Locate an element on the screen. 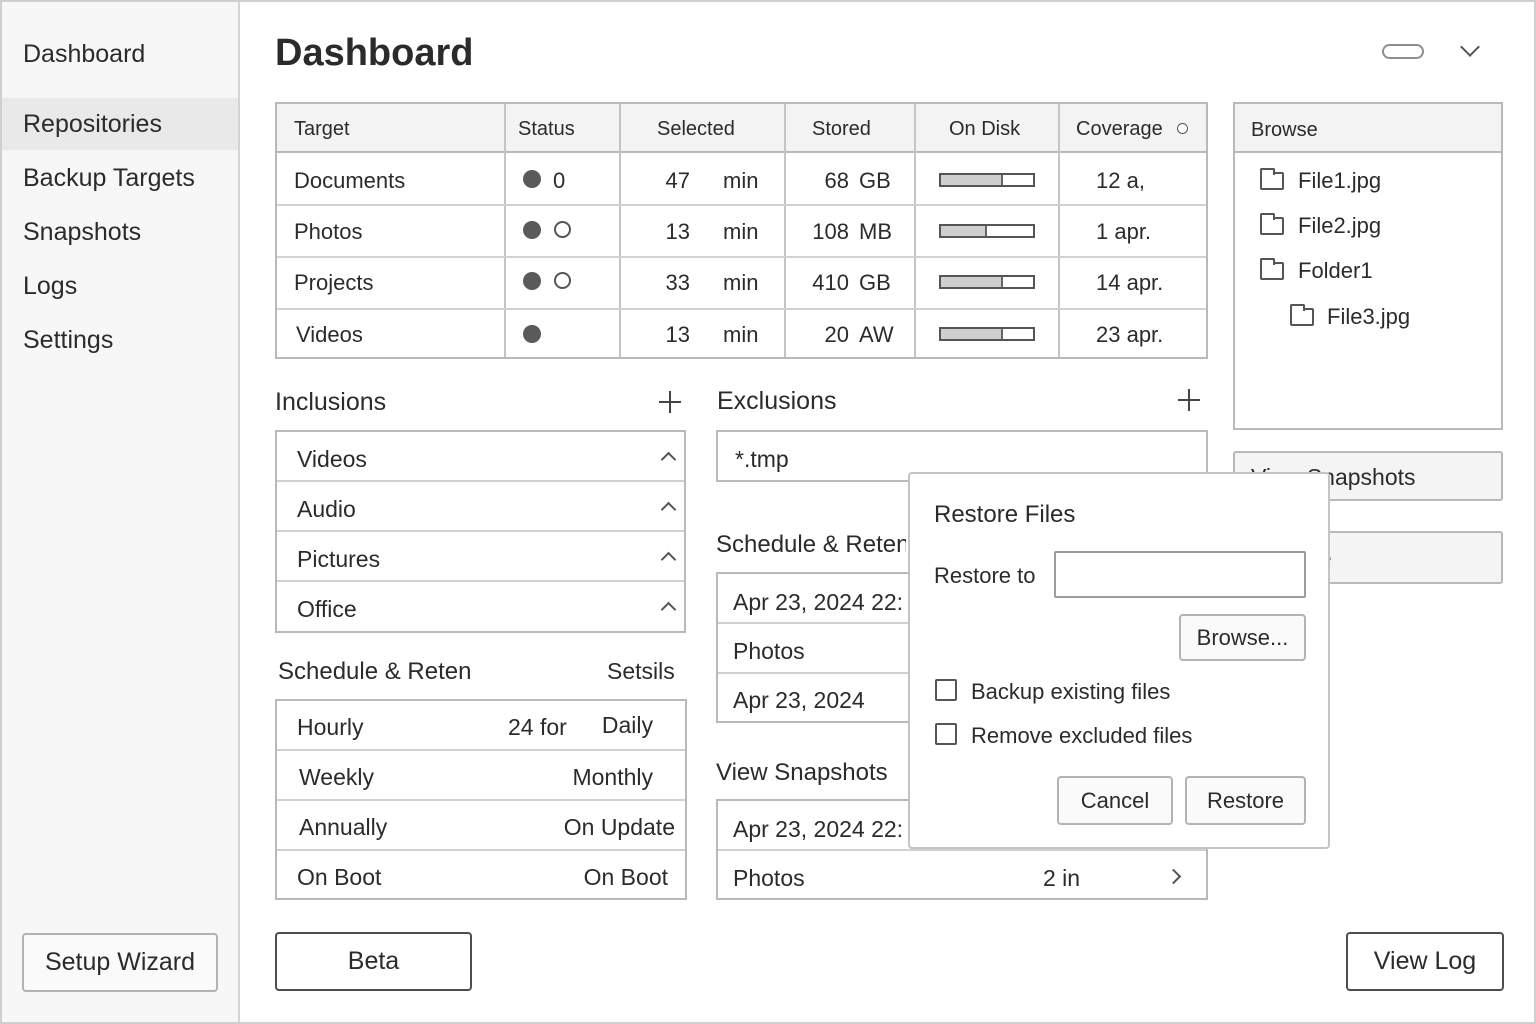 The height and width of the screenshot is (1024, 1536). list-item-label: Office is located at coordinates (327, 609).